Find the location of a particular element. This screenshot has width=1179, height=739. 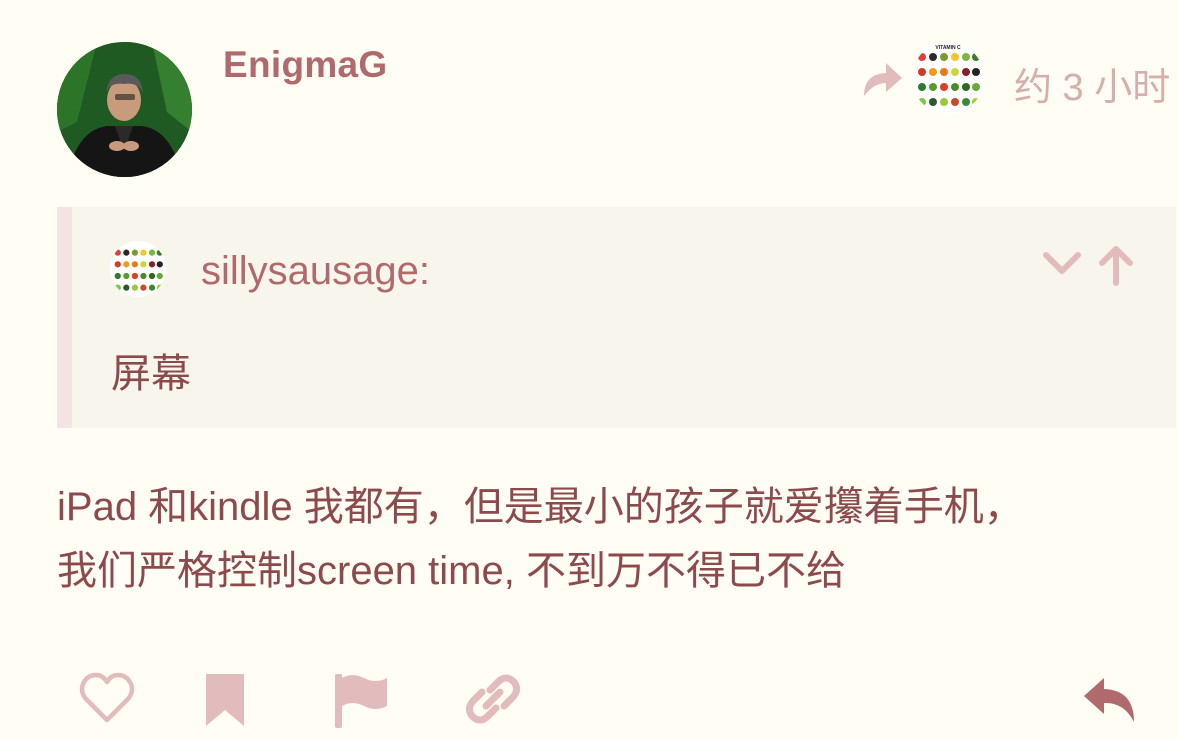

vitamin-caption: VITAMIN C is located at coordinates (948, 48).